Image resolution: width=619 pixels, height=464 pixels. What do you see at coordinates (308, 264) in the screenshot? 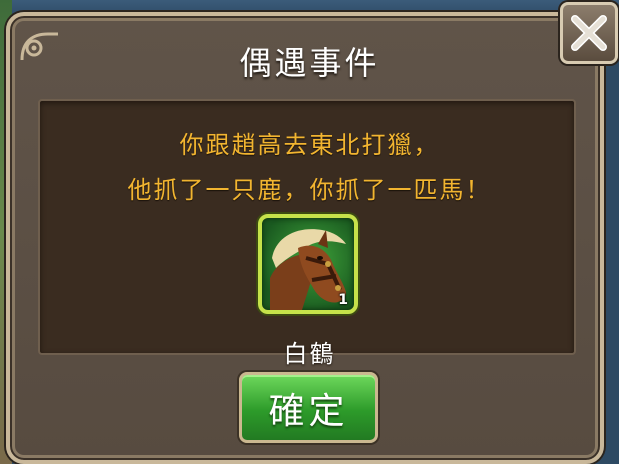
I see `reward-item-slot: 1` at bounding box center [308, 264].